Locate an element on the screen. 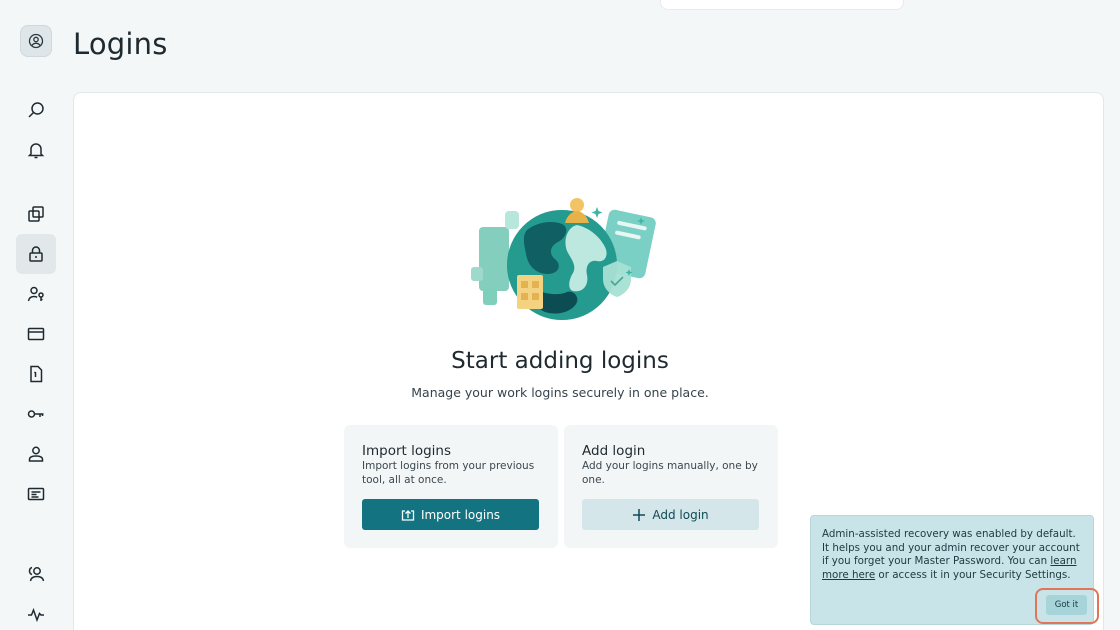 This screenshot has width=1120, height=630. globe-illustration is located at coordinates (563, 259).